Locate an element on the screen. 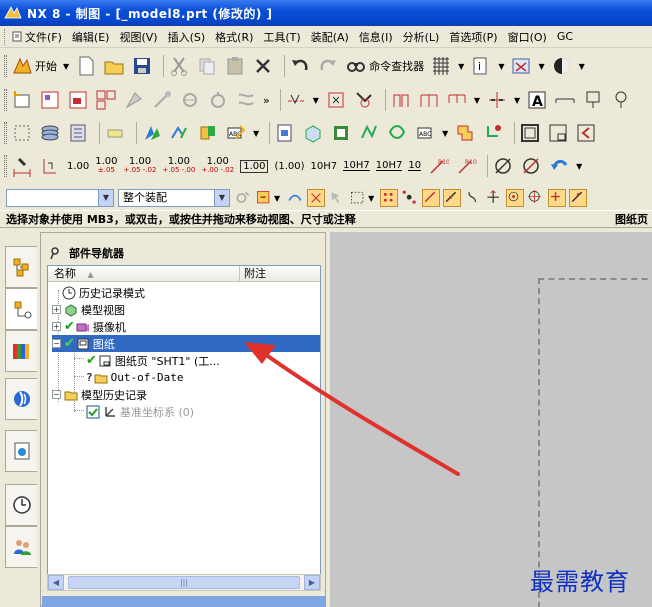 Image resolution: width=652 pixels, height=607 pixels. save-icon is located at coordinates (142, 66).